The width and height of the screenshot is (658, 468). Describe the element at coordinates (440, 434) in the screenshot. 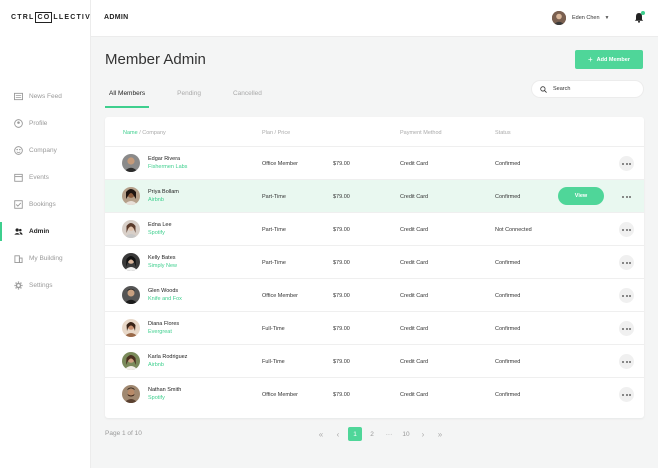

I see `last-page-icon: »` at that location.